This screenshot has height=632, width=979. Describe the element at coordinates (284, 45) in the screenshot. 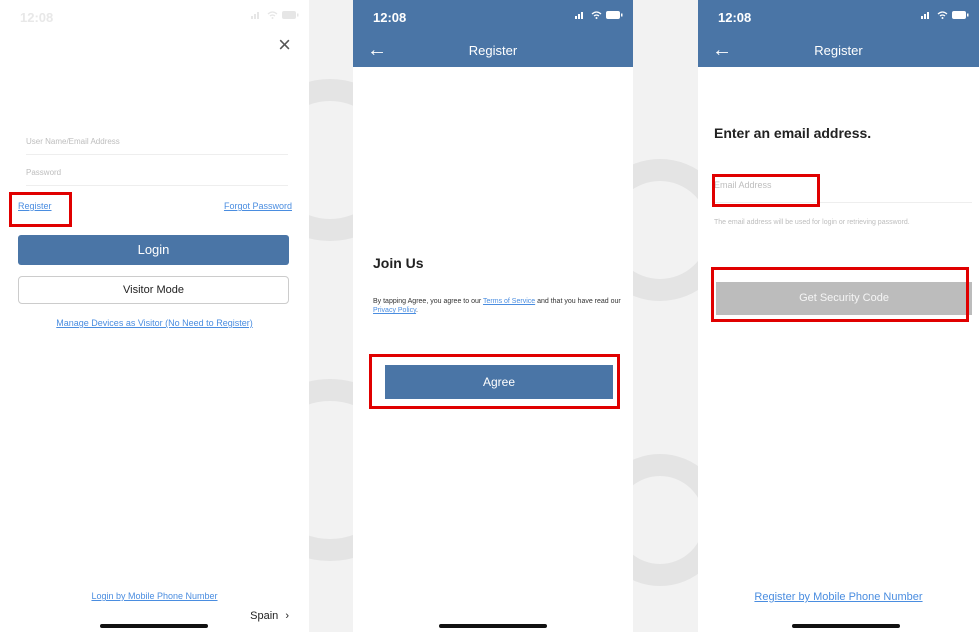

I see `close-icon: ×` at that location.